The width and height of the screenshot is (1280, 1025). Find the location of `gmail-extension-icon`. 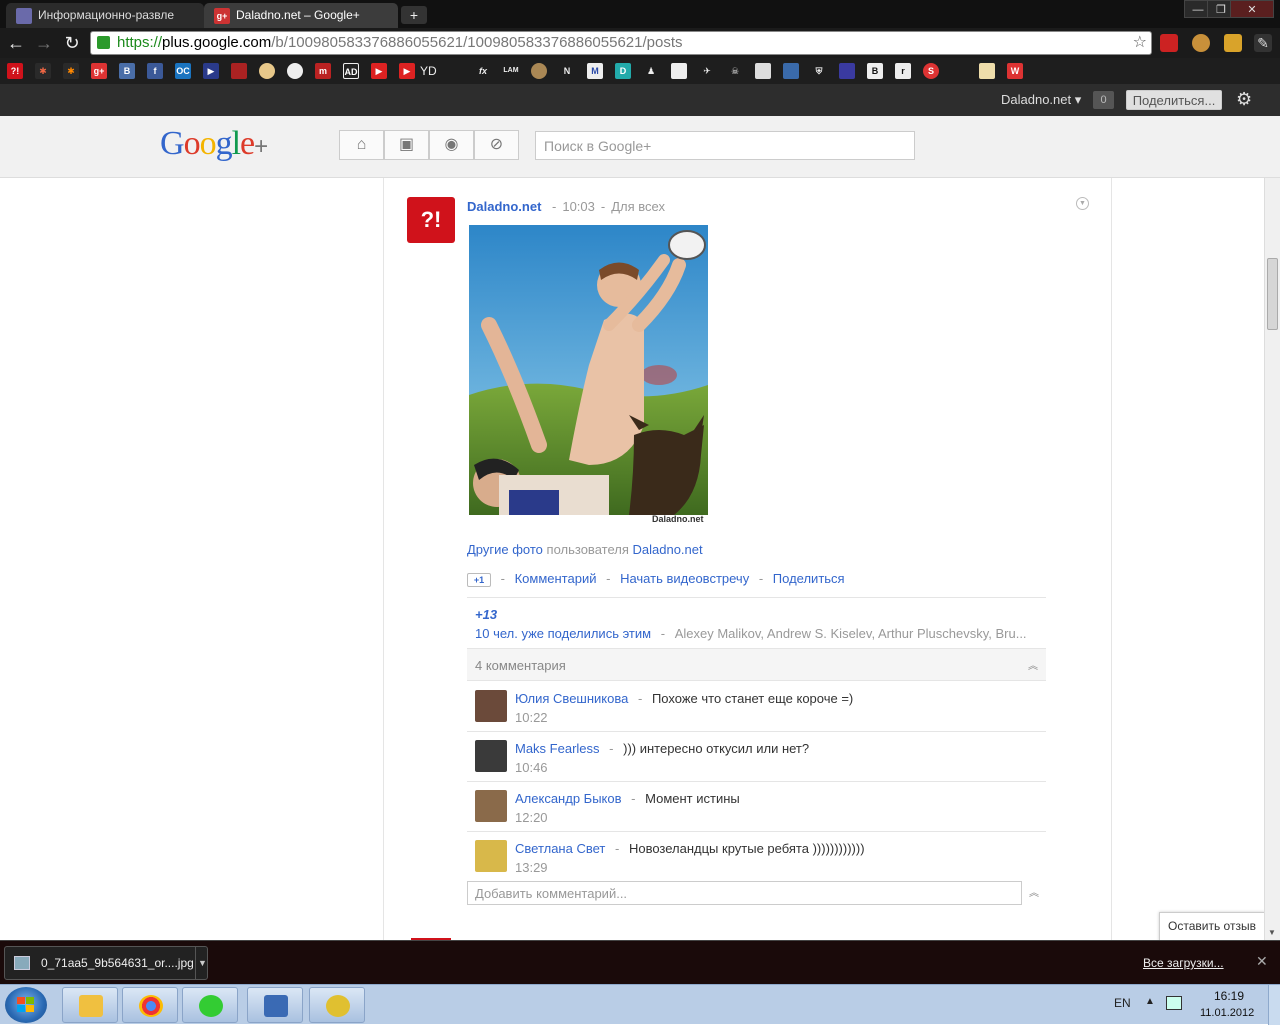

gmail-extension-icon is located at coordinates (1169, 43).